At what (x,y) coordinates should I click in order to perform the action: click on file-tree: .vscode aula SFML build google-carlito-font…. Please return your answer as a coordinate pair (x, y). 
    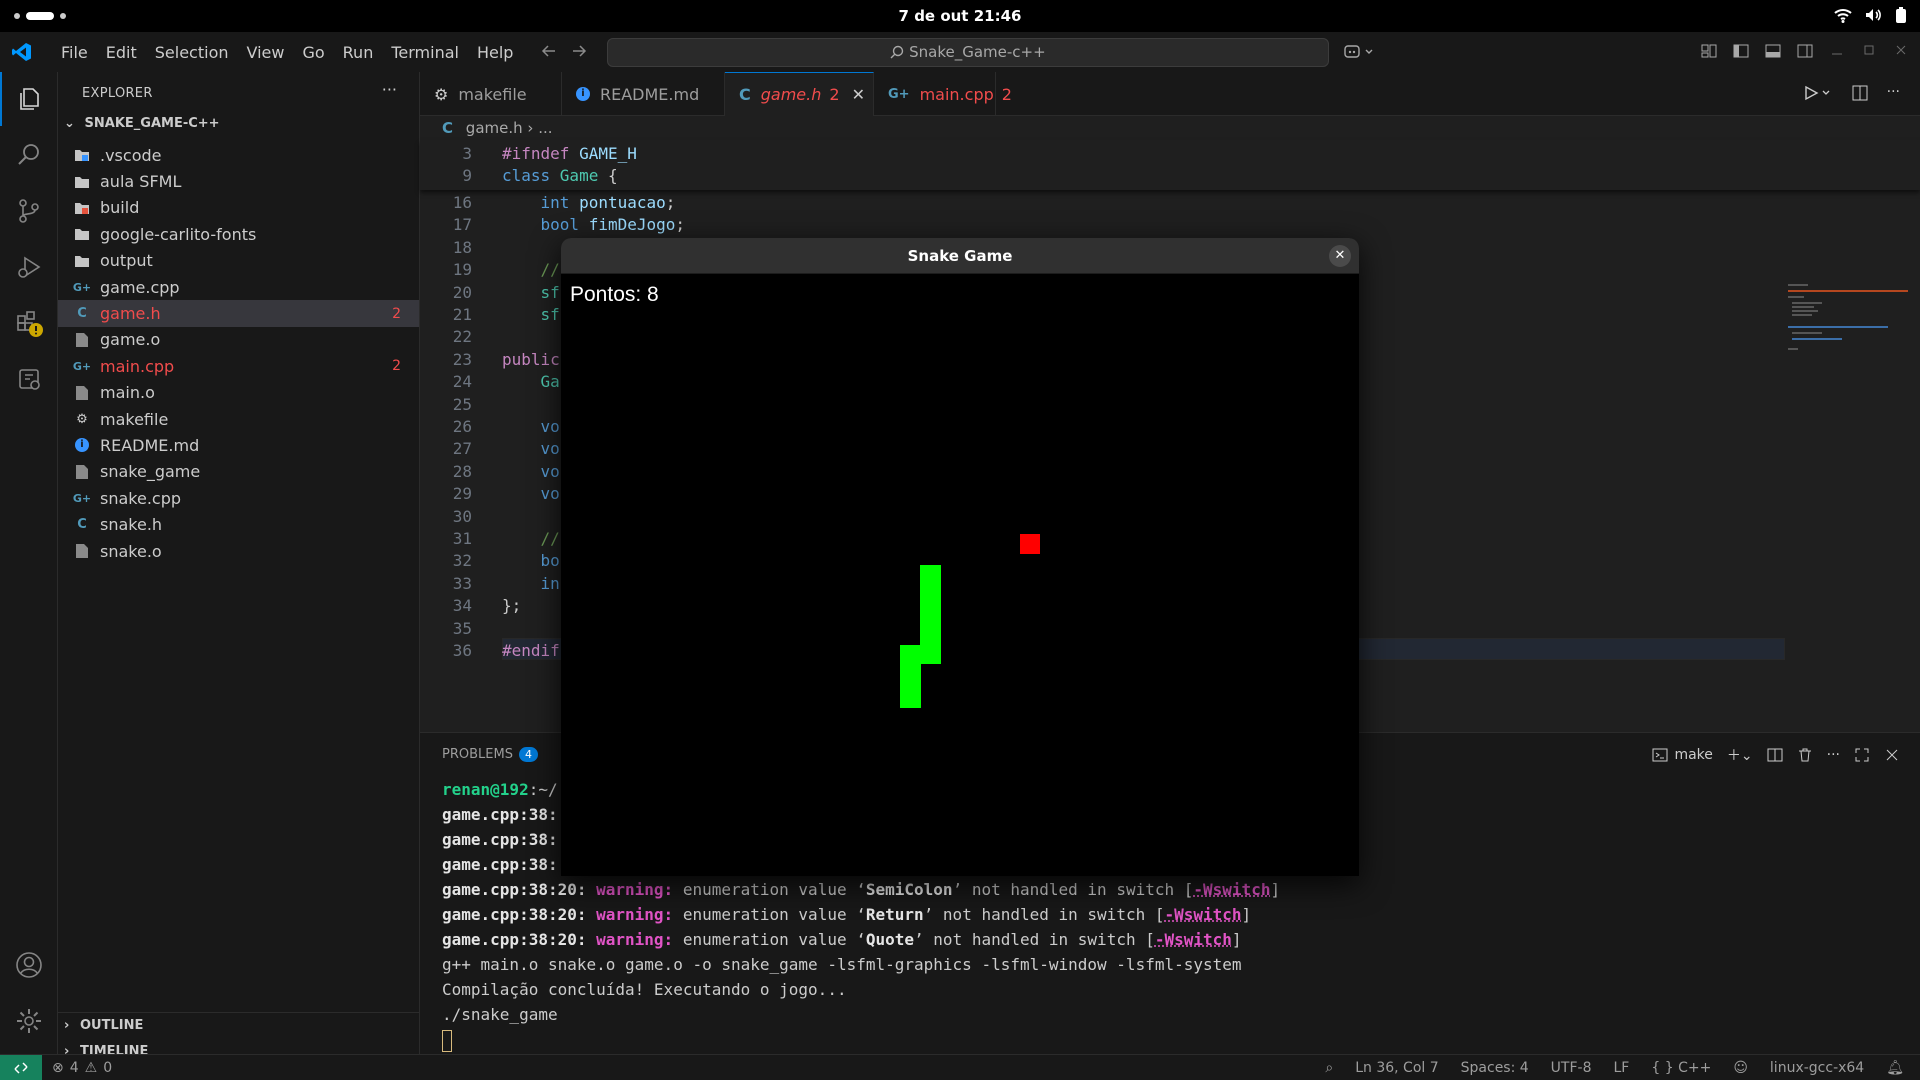
    Looking at the image, I should click on (238, 353).